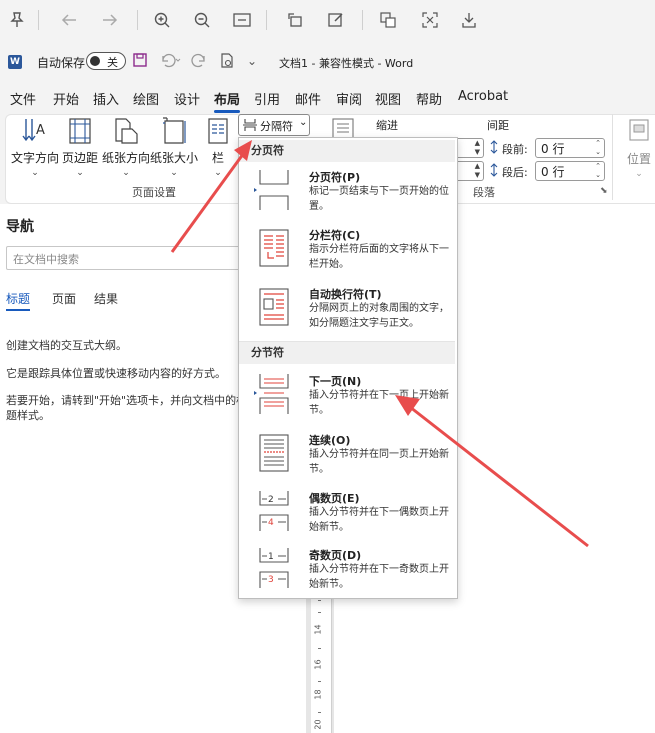 This screenshot has width=655, height=733. What do you see at coordinates (69, 20) in the screenshot?
I see `back-arrow-icon` at bounding box center [69, 20].